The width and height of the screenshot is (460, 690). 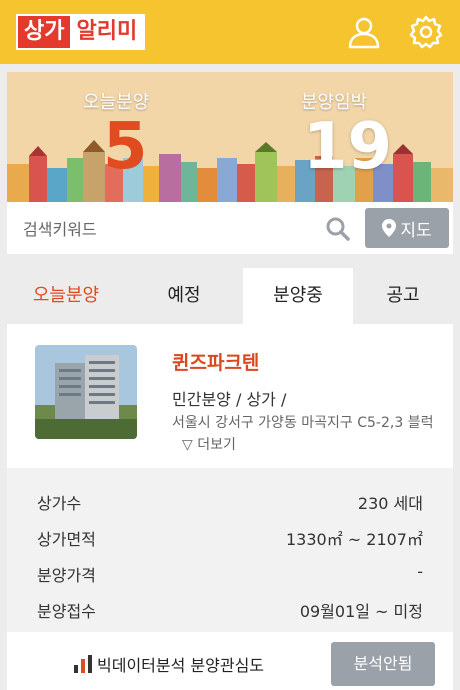 I want to click on info-label: 분양접수, so click(x=66, y=611).